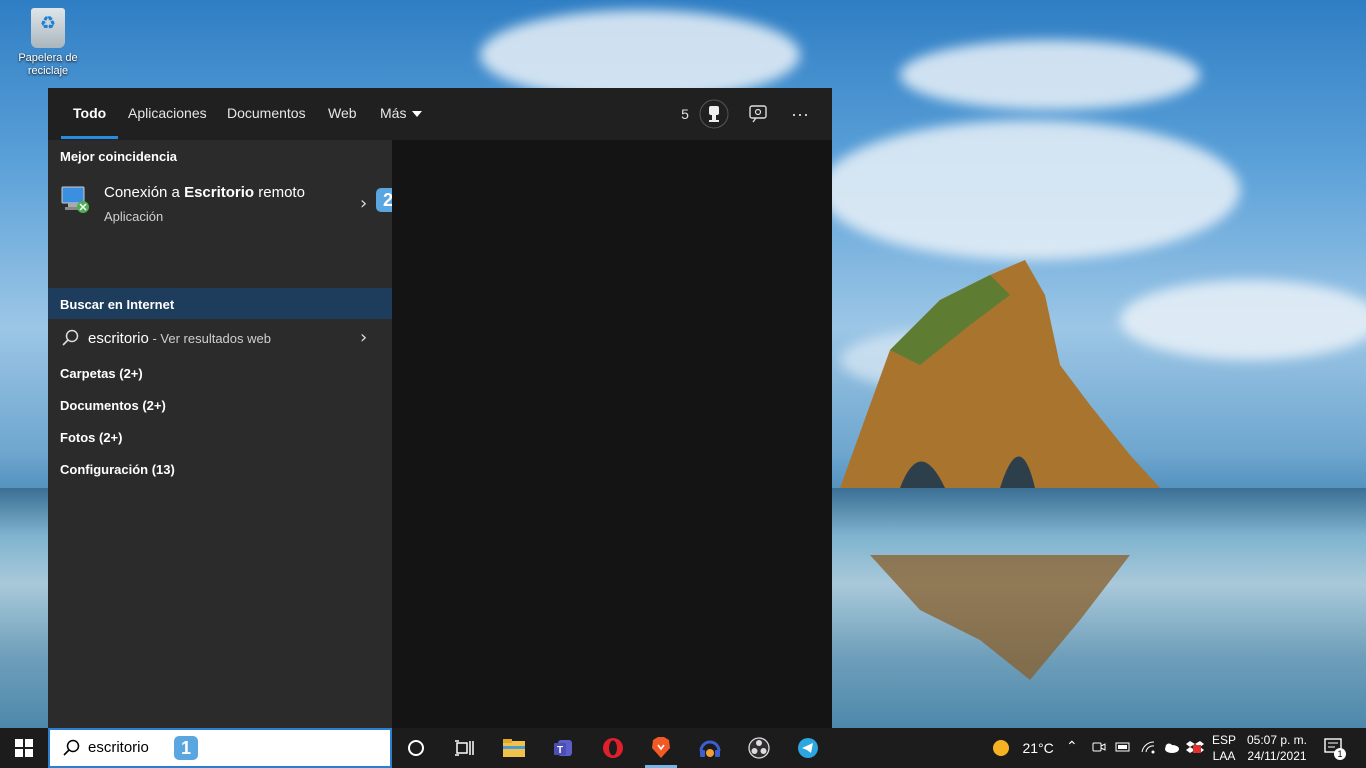  I want to click on chevron-up-icon: ⌃, so click(1072, 746).